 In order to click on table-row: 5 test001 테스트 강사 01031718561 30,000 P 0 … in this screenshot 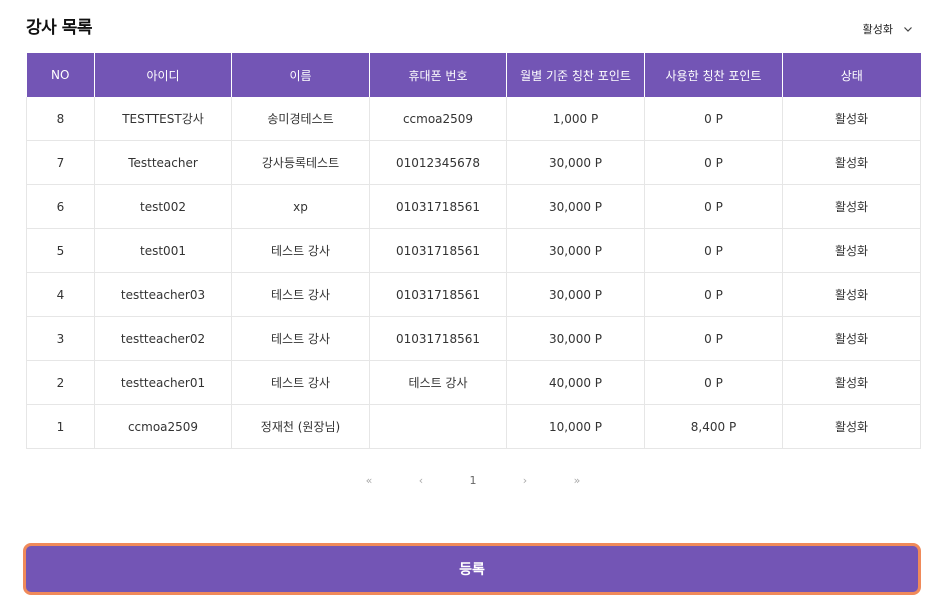, I will do `click(473, 250)`.